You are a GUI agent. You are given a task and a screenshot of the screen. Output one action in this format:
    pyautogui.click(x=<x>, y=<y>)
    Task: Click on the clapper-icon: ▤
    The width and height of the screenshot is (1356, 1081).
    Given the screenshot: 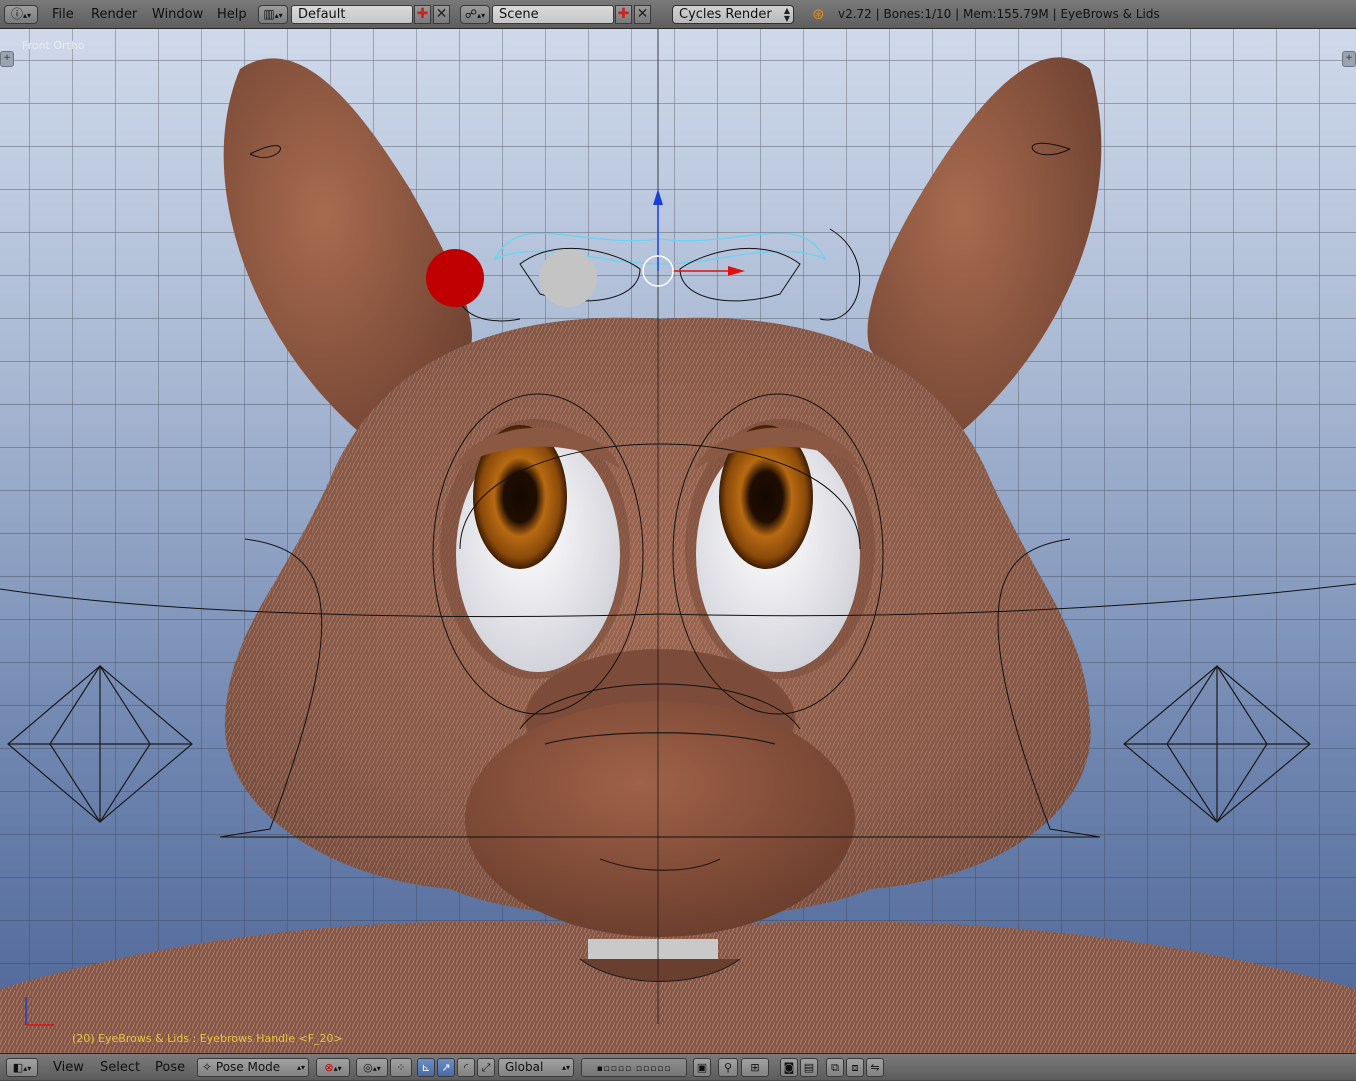 What is the action you would take?
    pyautogui.click(x=809, y=1067)
    